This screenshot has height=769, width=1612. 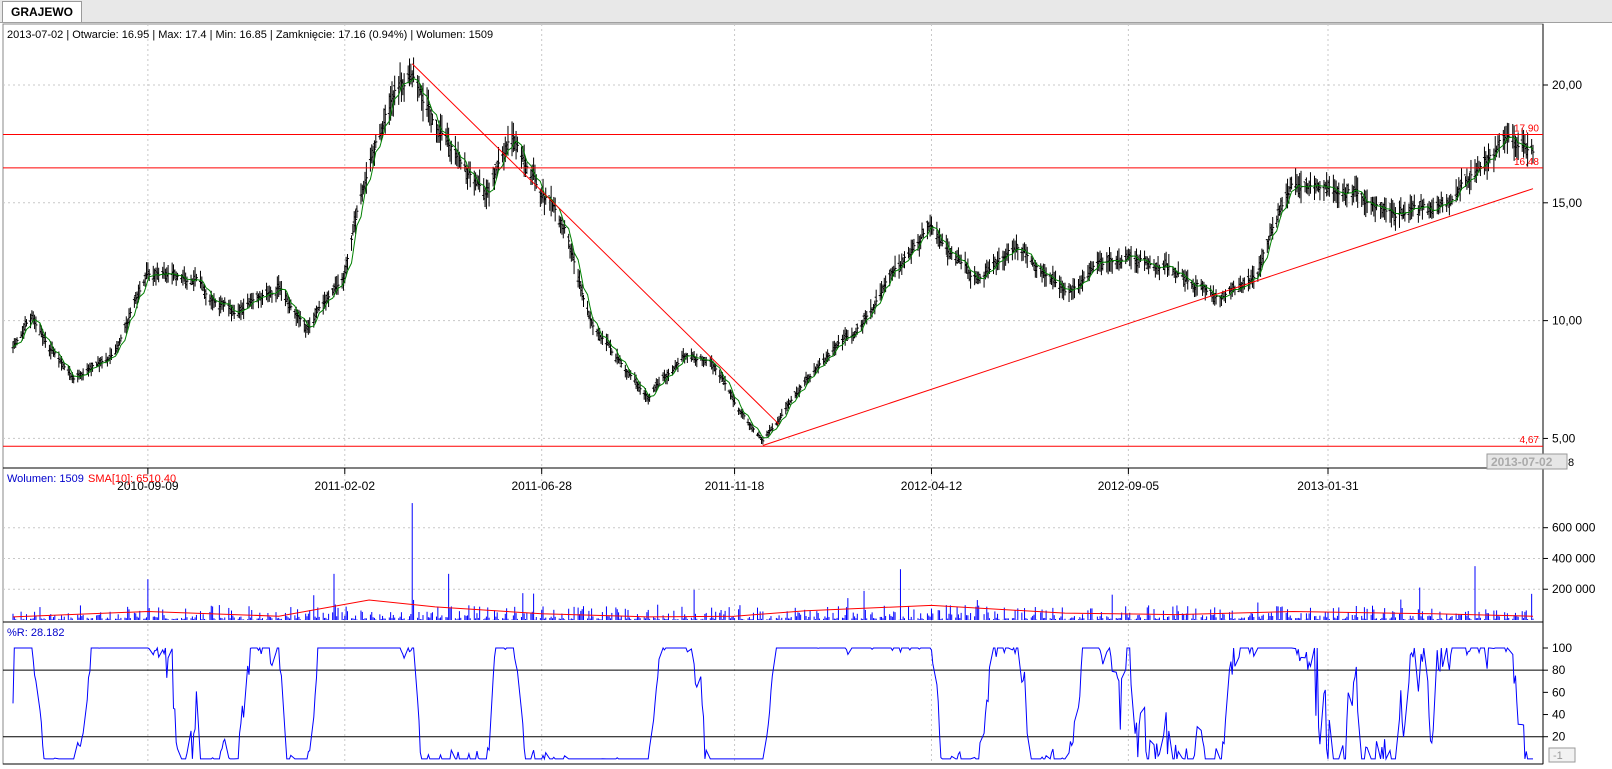 What do you see at coordinates (45, 479) in the screenshot?
I see `volume-info: Wolumen: 1509` at bounding box center [45, 479].